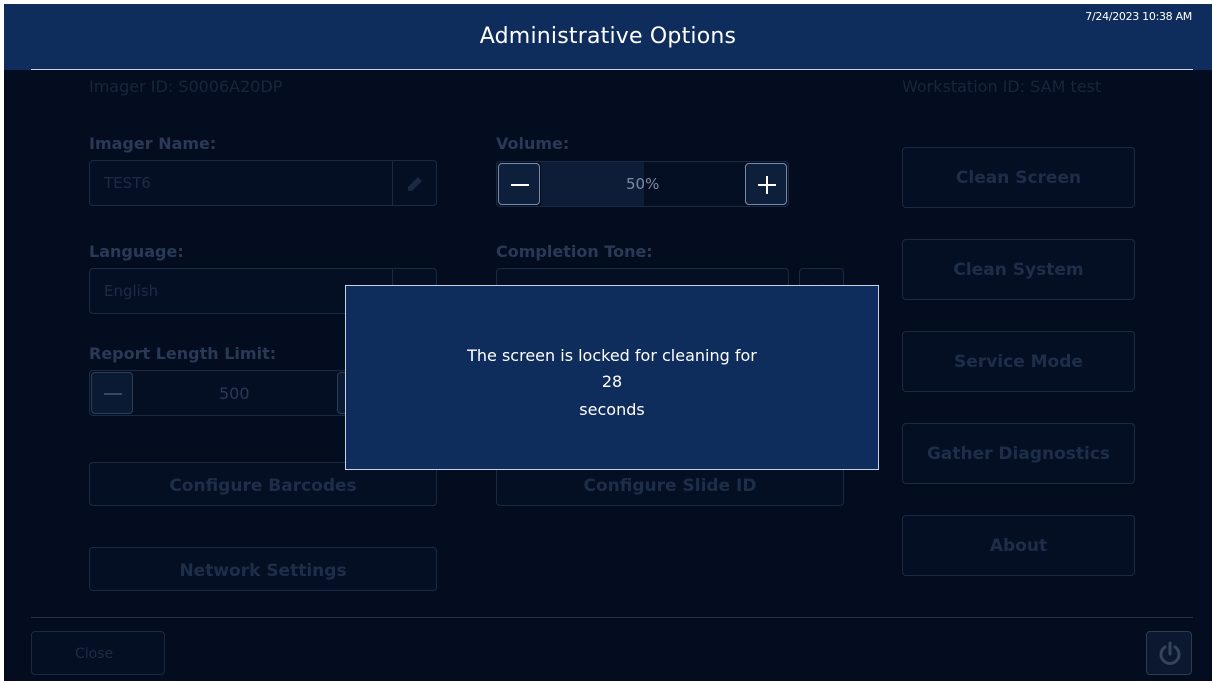  I want to click on pencil-icon, so click(415, 184).